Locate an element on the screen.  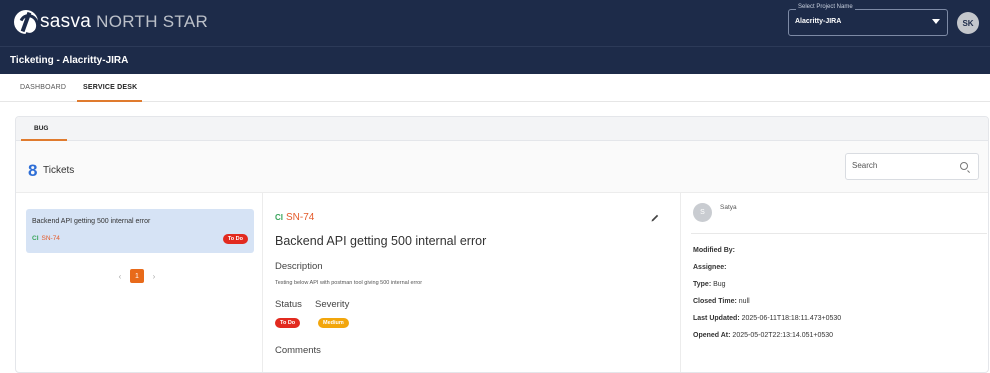
search-input is located at coordinates (902, 165).